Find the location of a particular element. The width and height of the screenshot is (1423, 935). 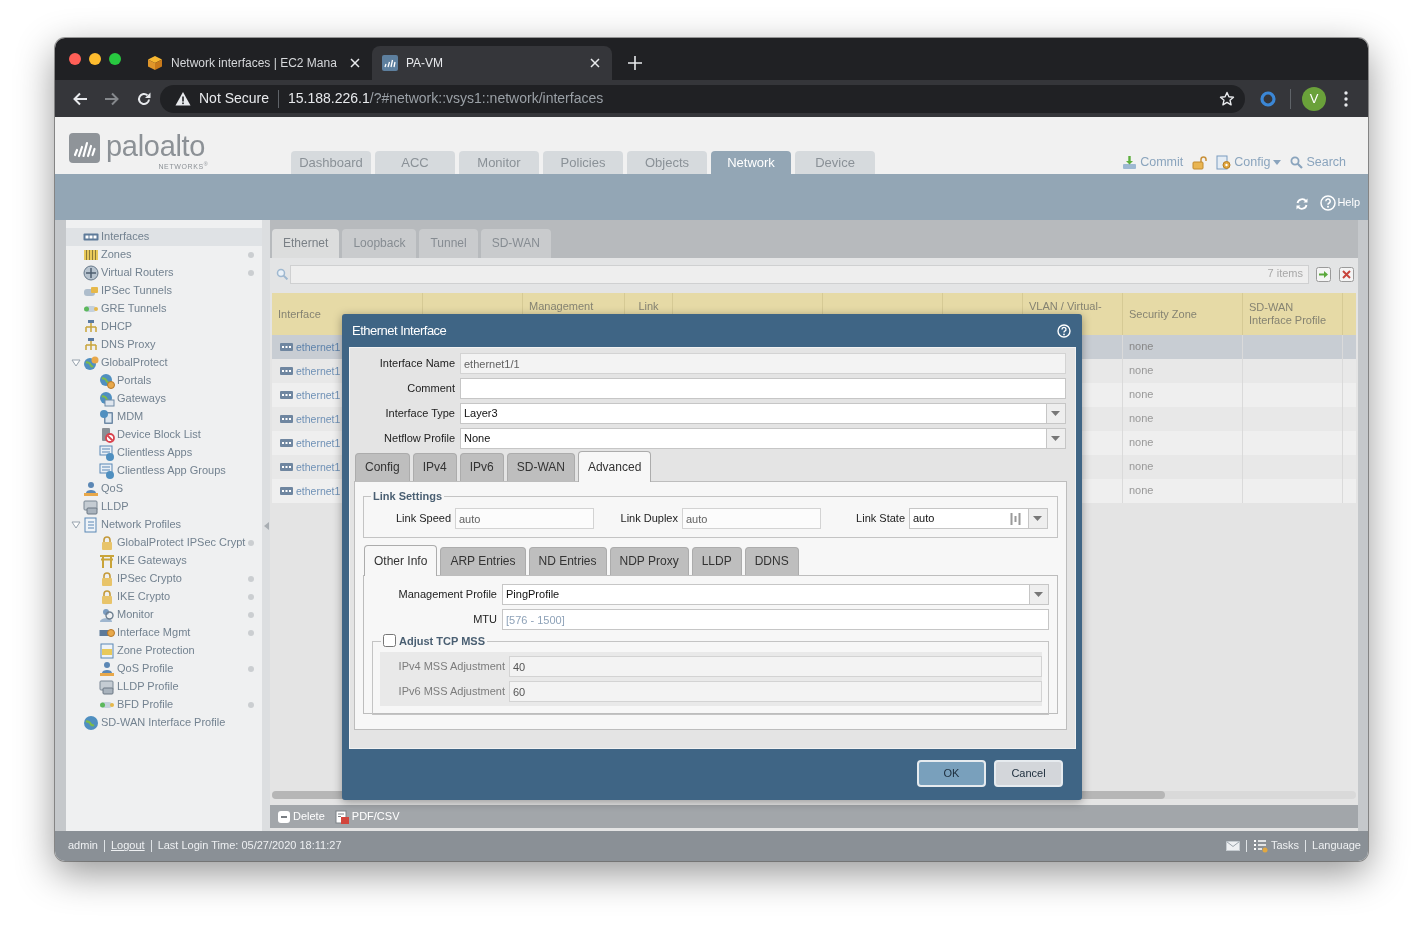

x-box-icon is located at coordinates (1346, 274).